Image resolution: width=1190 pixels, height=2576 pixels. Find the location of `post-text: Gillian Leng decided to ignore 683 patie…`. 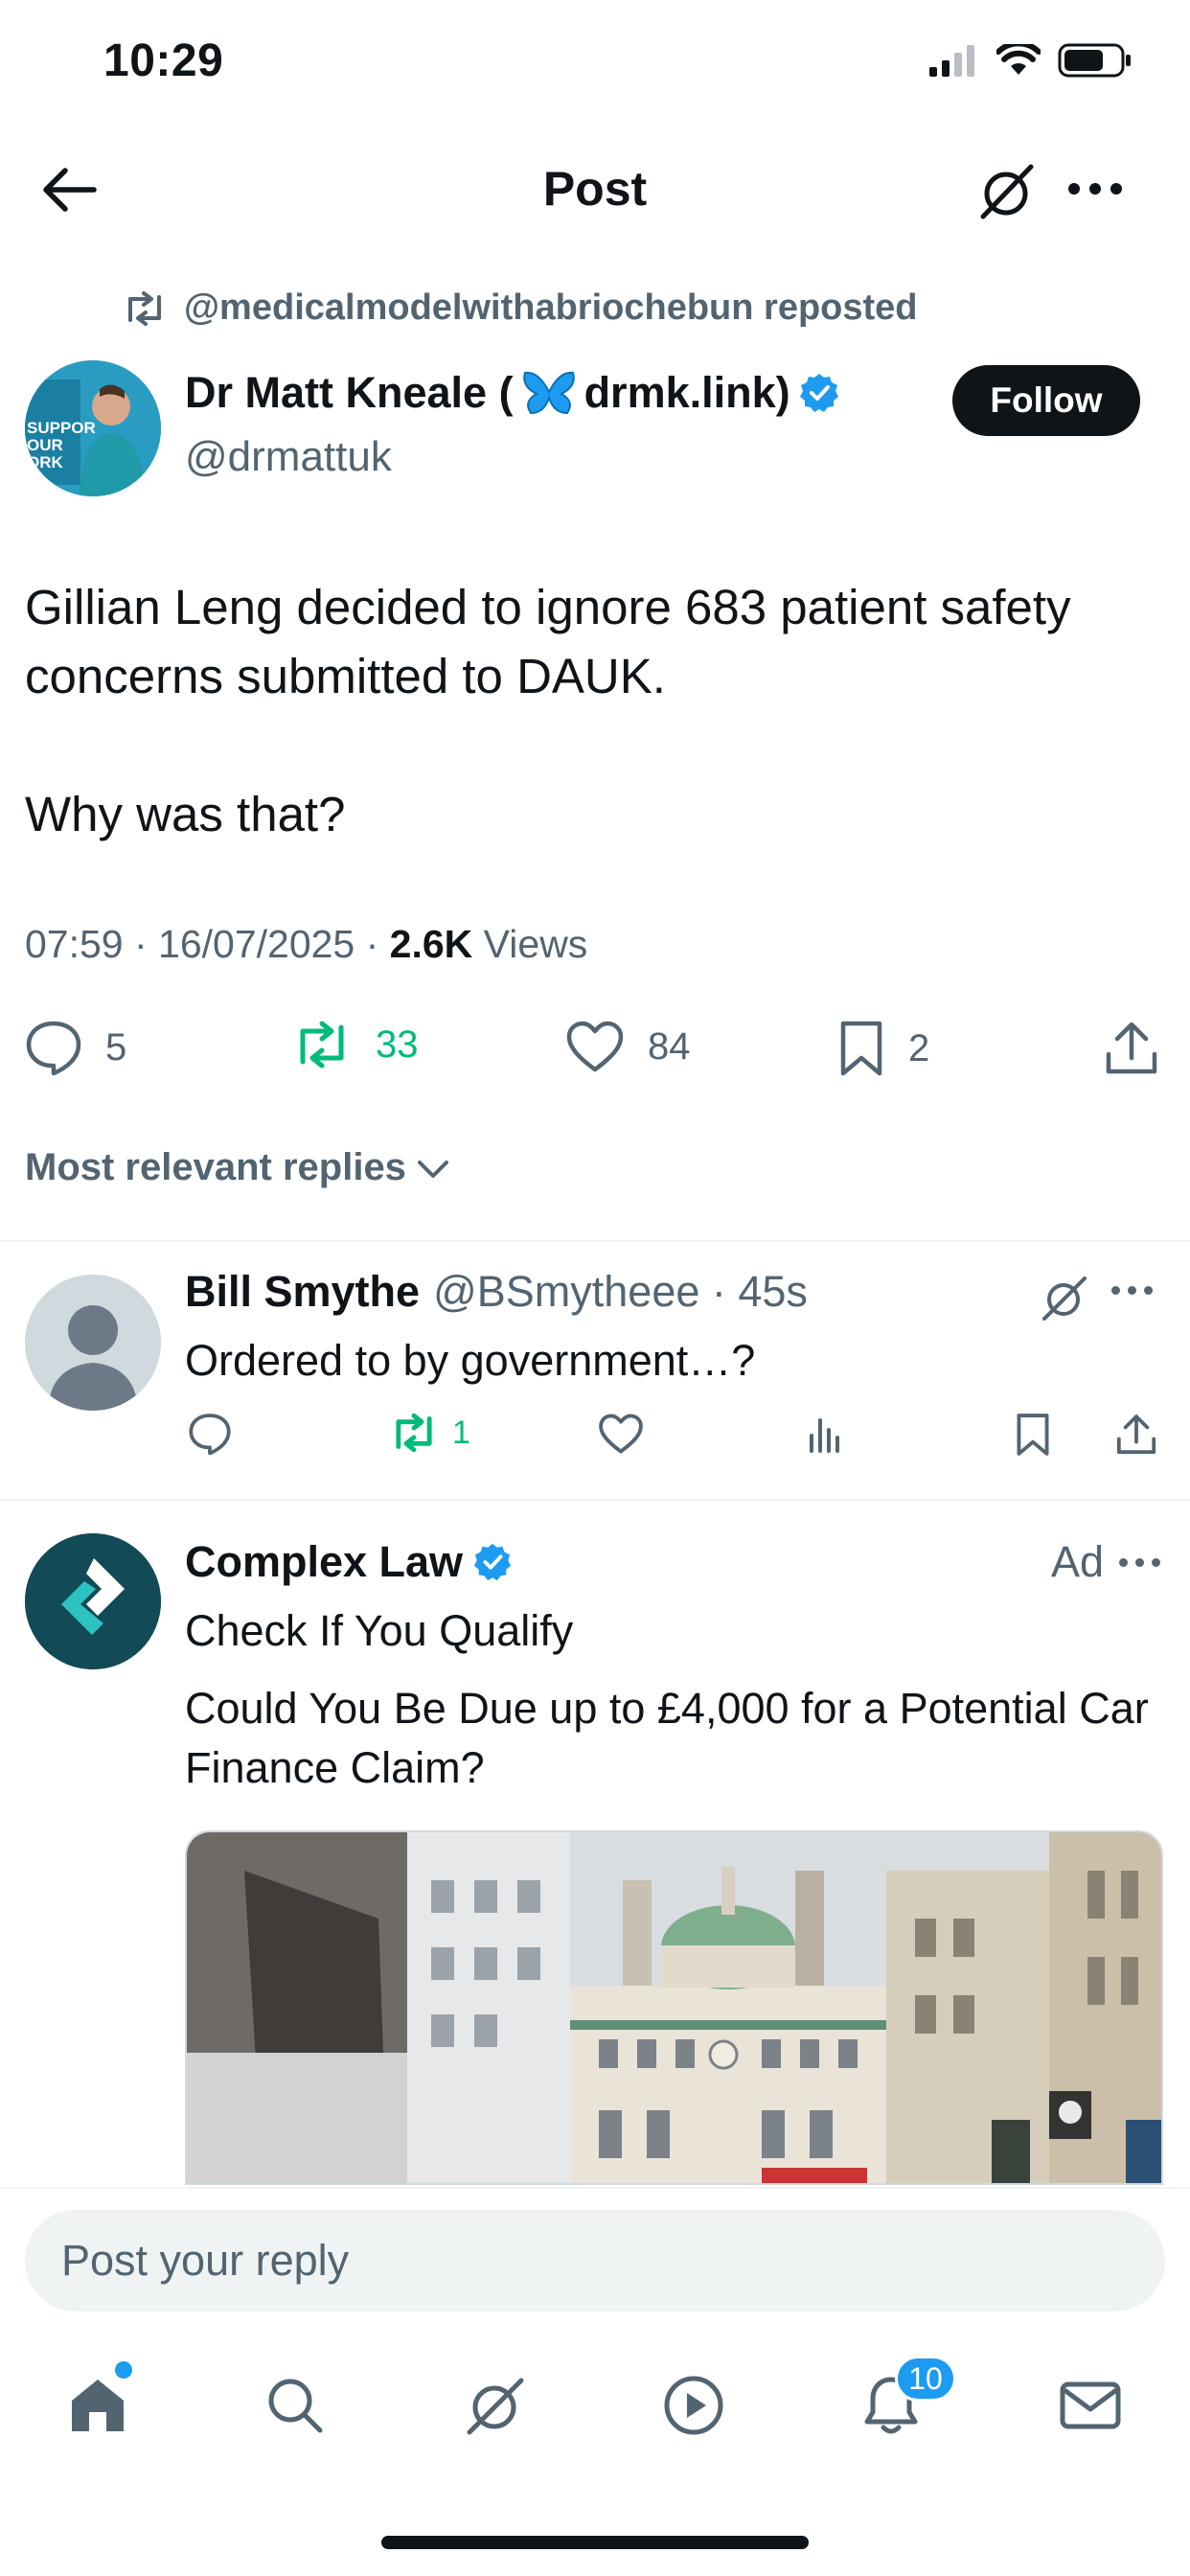

post-text: Gillian Leng decided to ignore 683 patie… is located at coordinates (548, 711).